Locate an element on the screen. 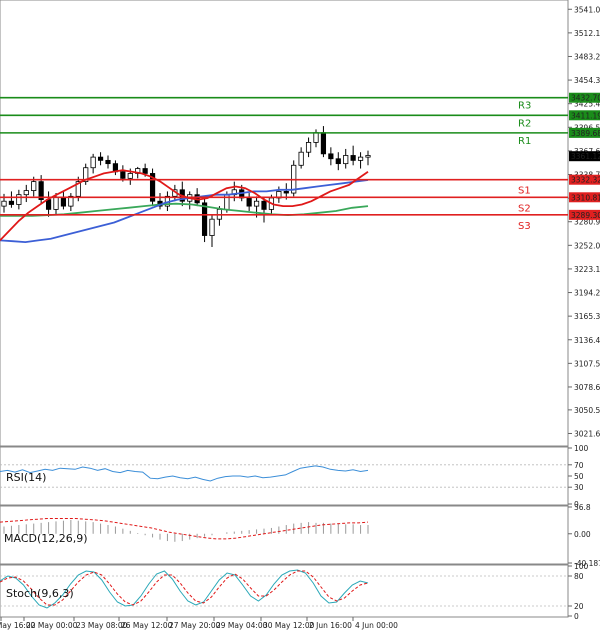  level-price-r1: 3389.68 is located at coordinates (585, 133).